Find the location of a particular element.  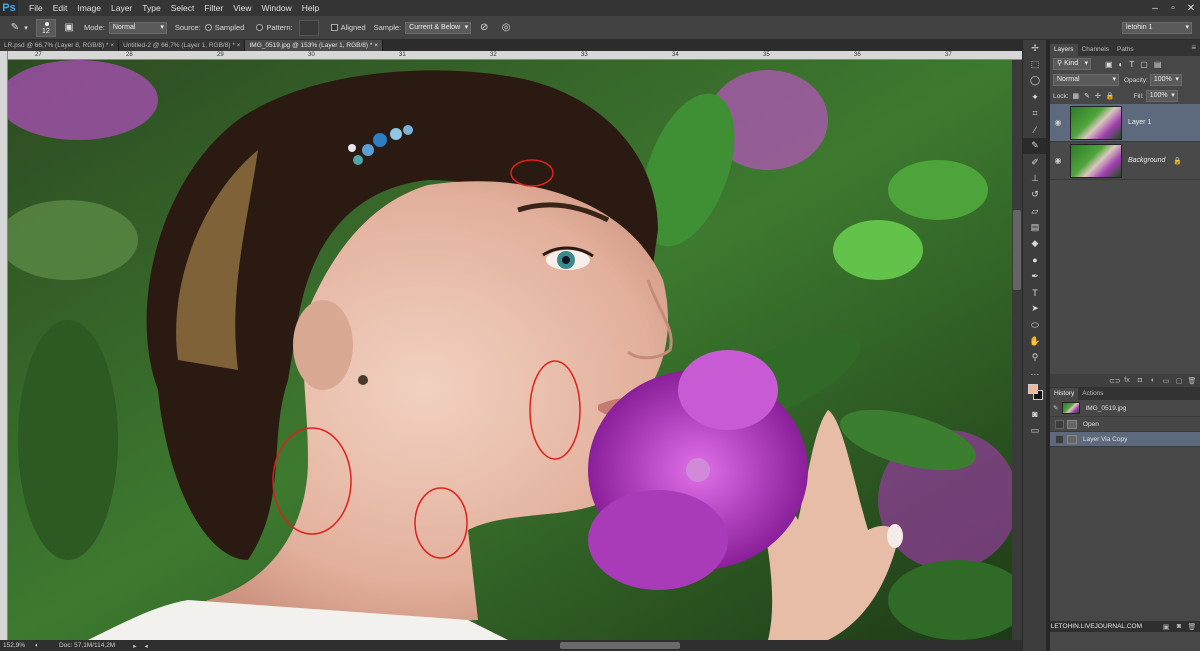

new-layer-icon: ▢ is located at coordinates (1179, 381).